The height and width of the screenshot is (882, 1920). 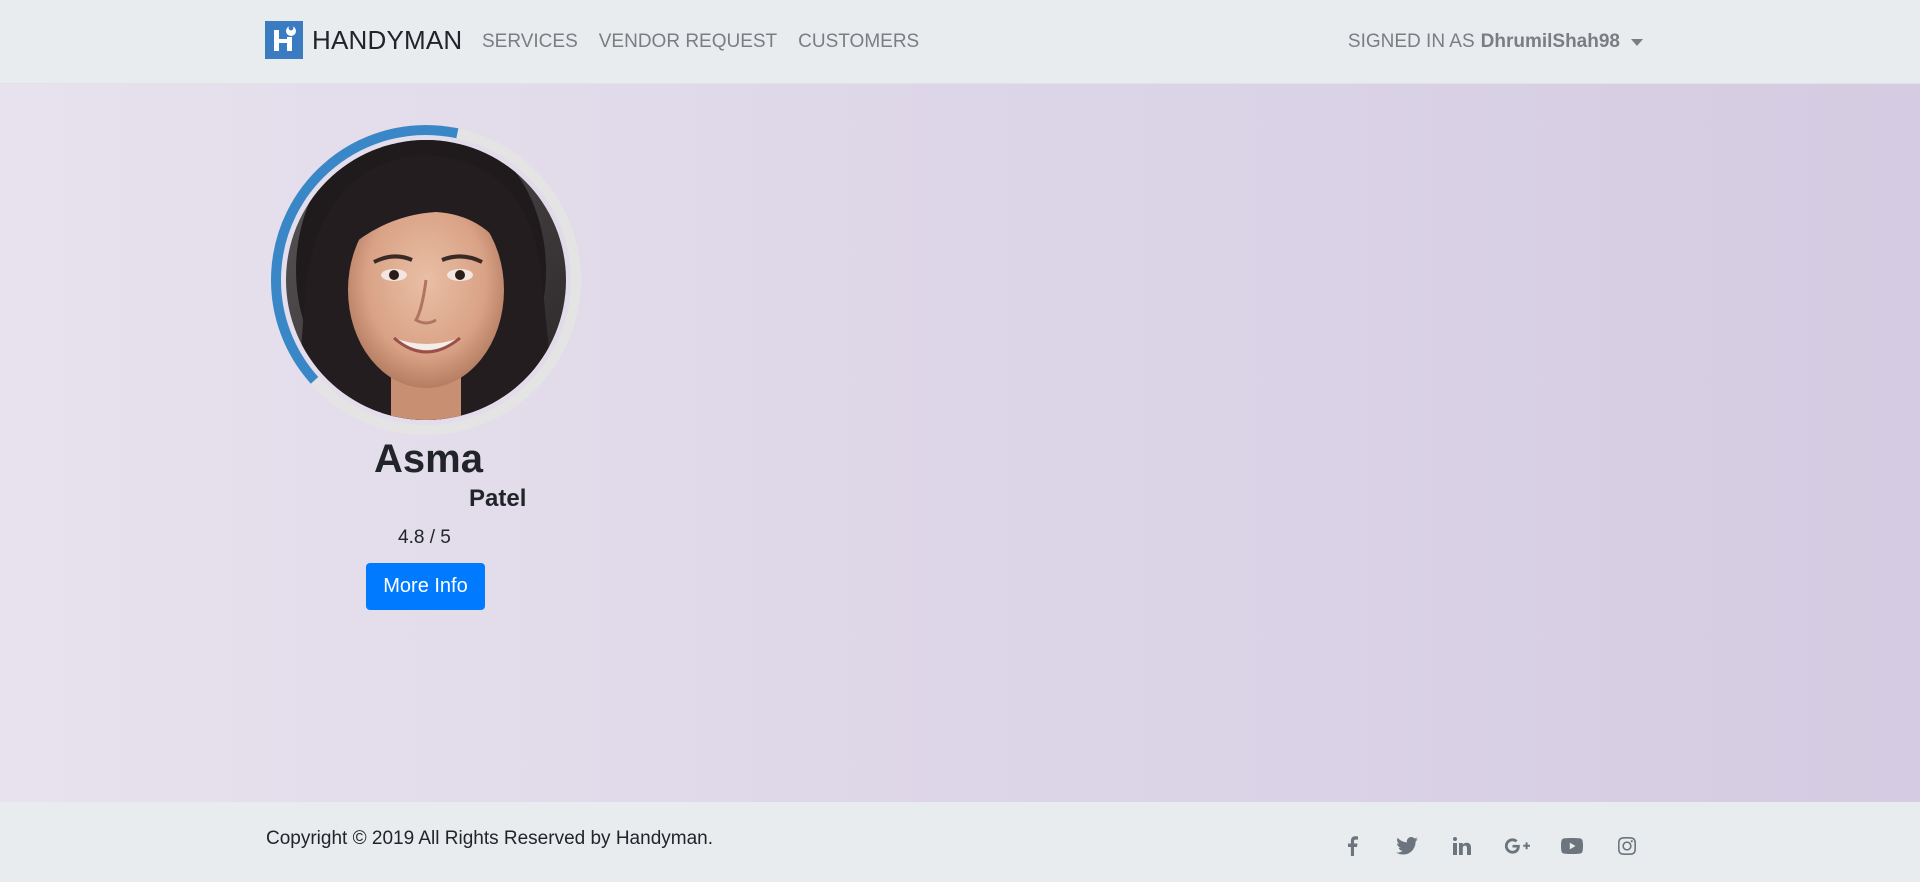 What do you see at coordinates (425, 586) in the screenshot?
I see `more-info-button: More Info` at bounding box center [425, 586].